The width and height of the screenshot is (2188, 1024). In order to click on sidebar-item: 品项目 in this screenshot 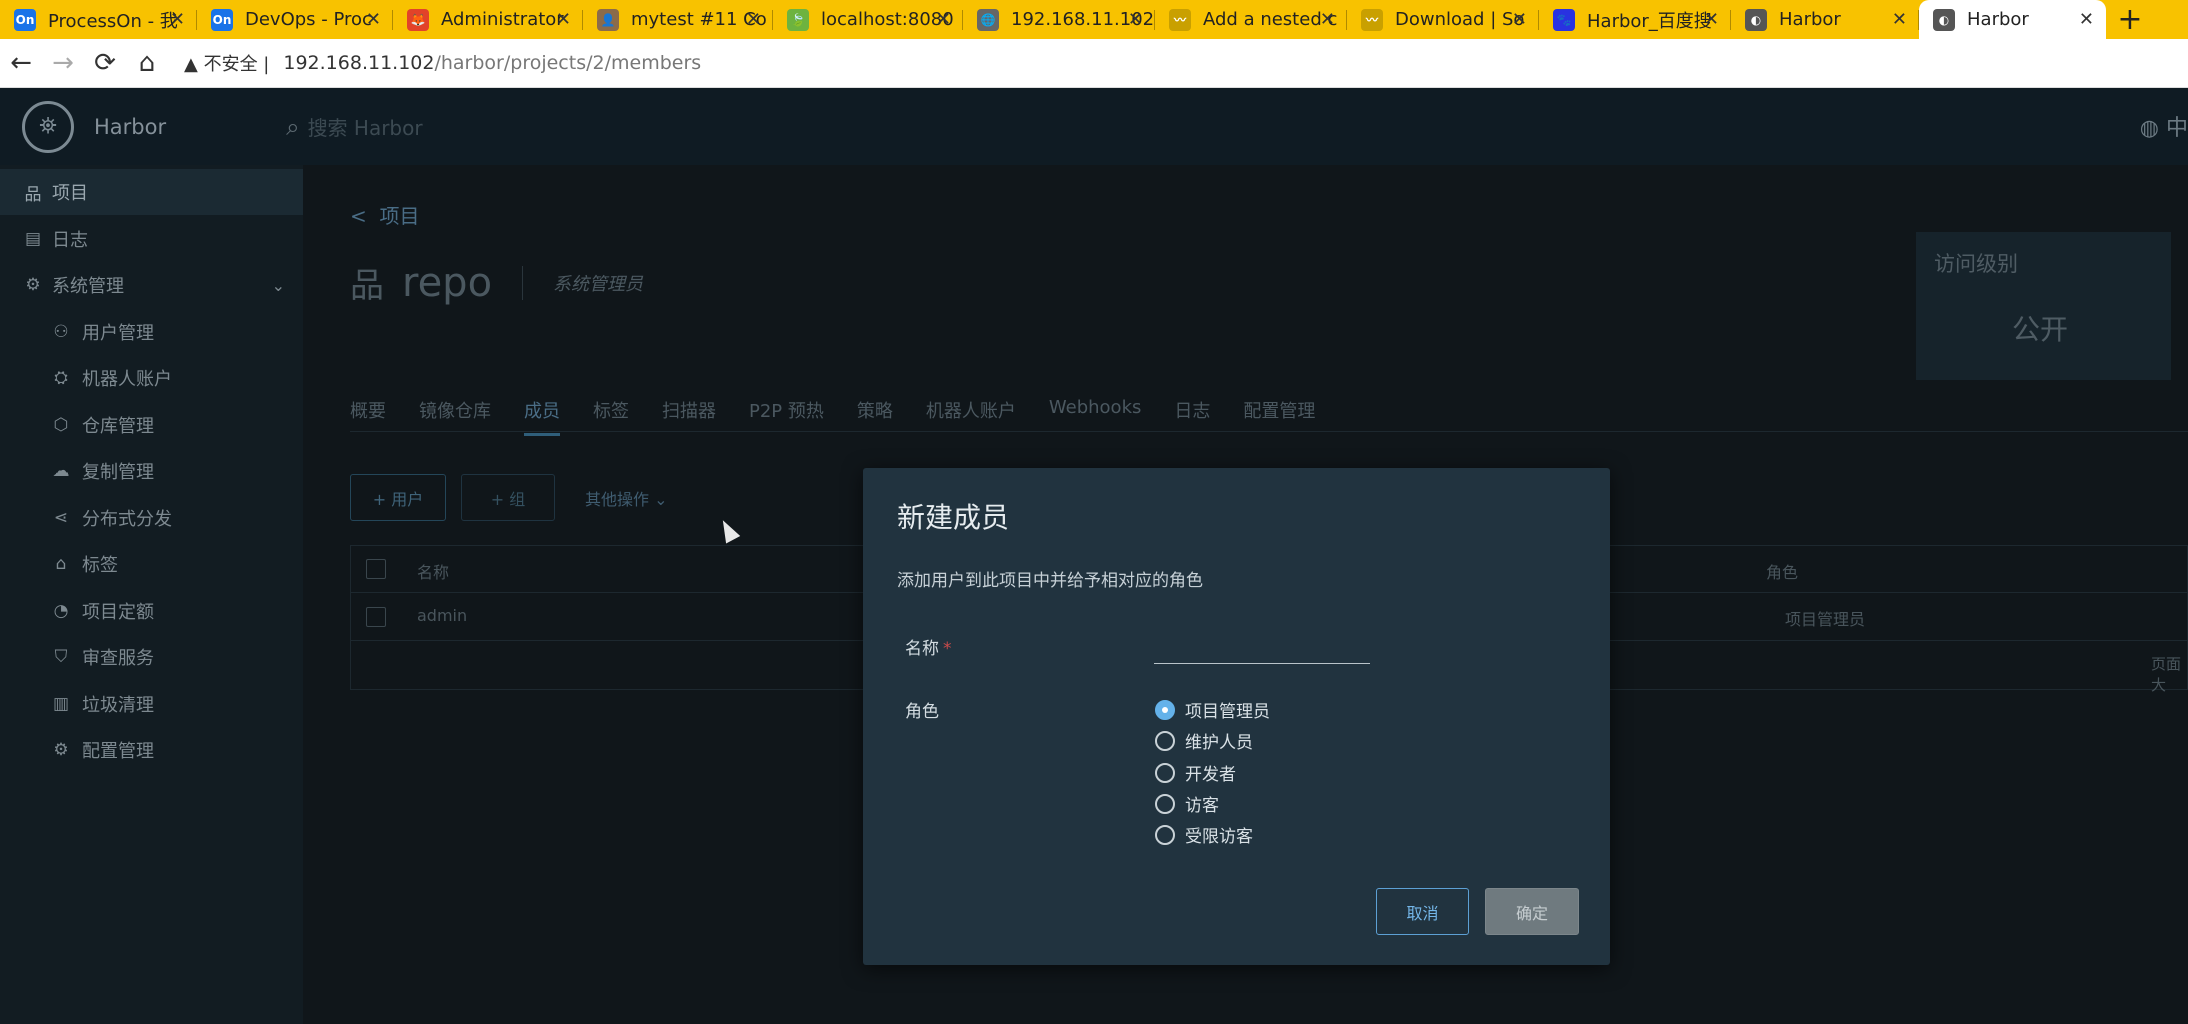, I will do `click(151, 192)`.